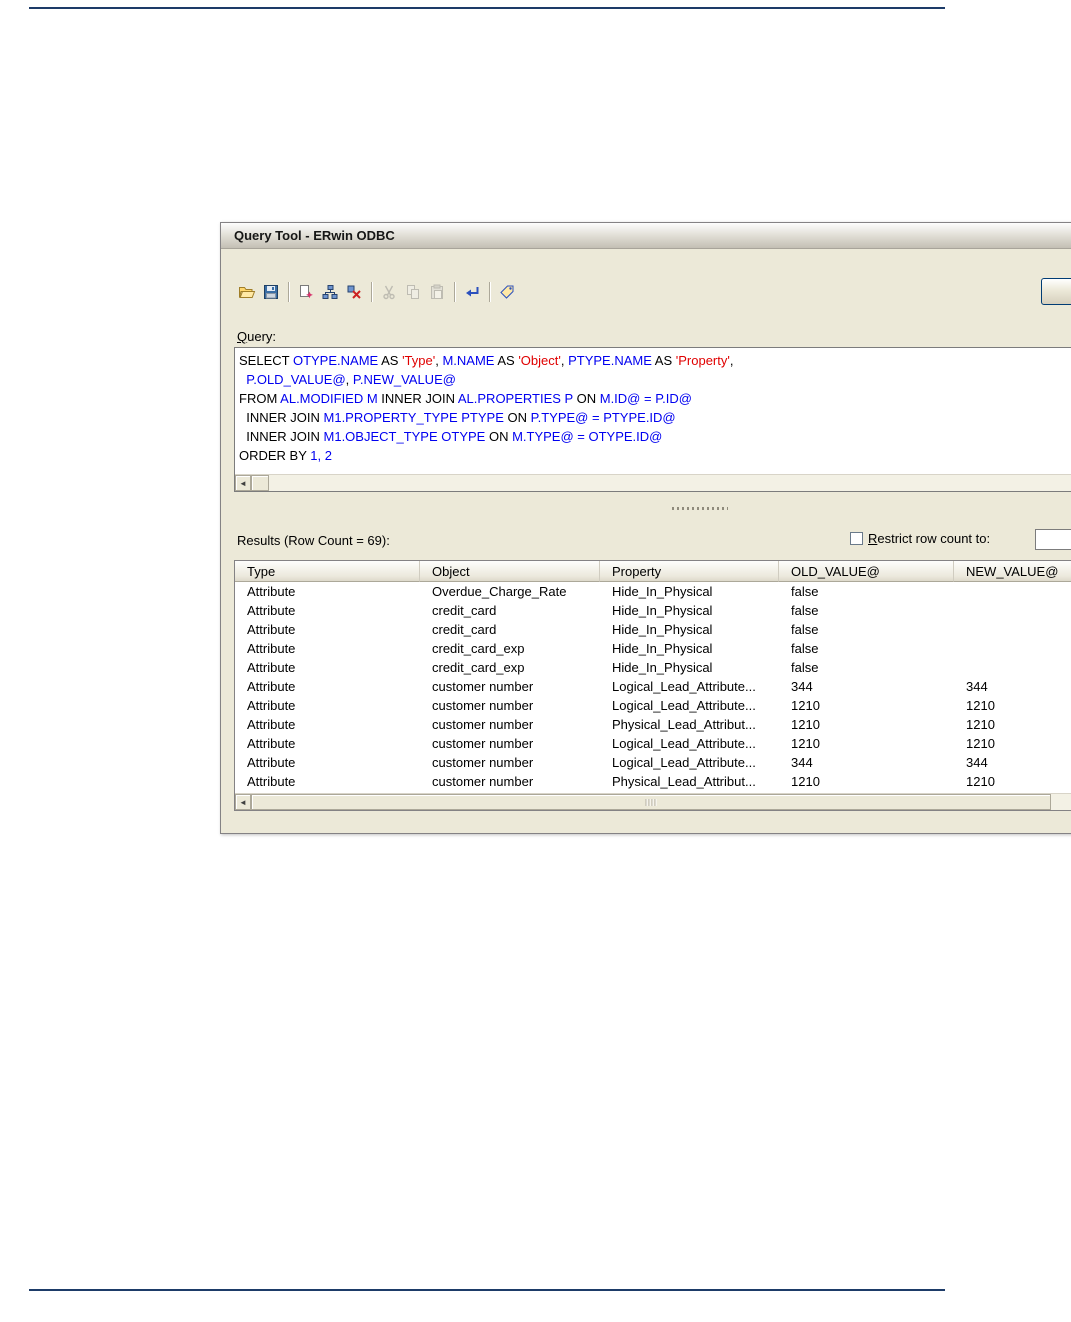  What do you see at coordinates (646, 236) in the screenshot?
I see `title-bar: Query Tool - ERwin ODBC` at bounding box center [646, 236].